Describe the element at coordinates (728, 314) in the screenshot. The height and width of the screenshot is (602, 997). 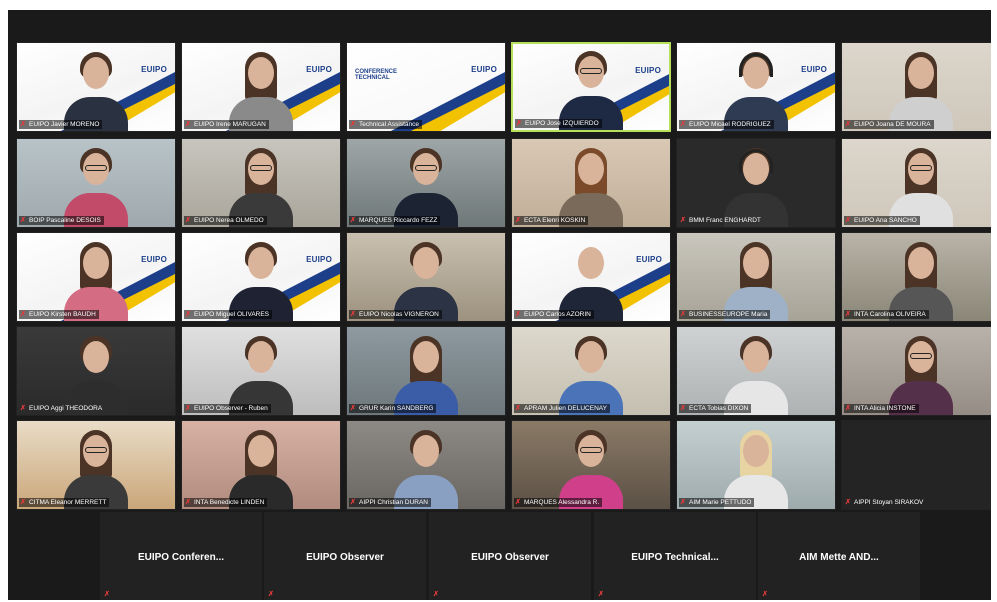
I see `participant-name-label: BUSINESSEUROPE Maria` at that location.